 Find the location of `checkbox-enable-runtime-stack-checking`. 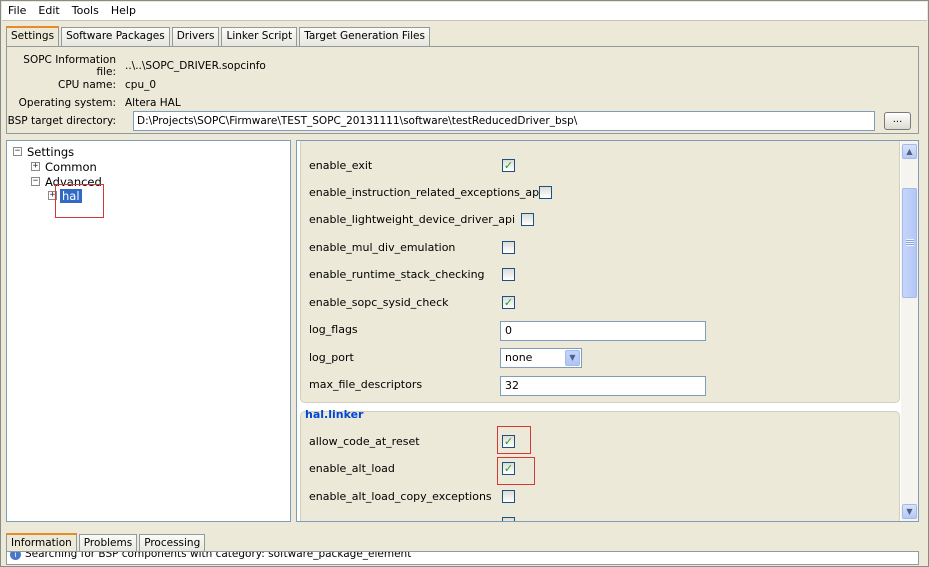

checkbox-enable-runtime-stack-checking is located at coordinates (508, 274).